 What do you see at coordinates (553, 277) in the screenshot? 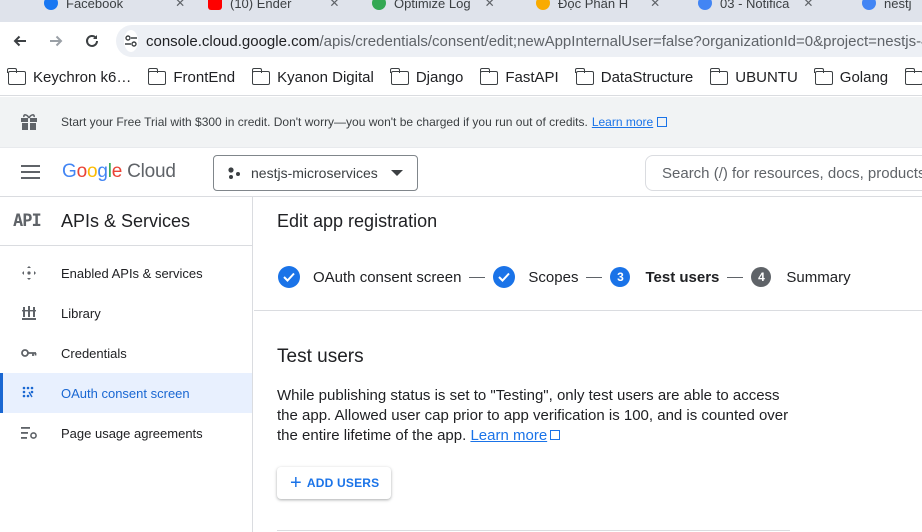
I see `step-label: Scopes` at bounding box center [553, 277].